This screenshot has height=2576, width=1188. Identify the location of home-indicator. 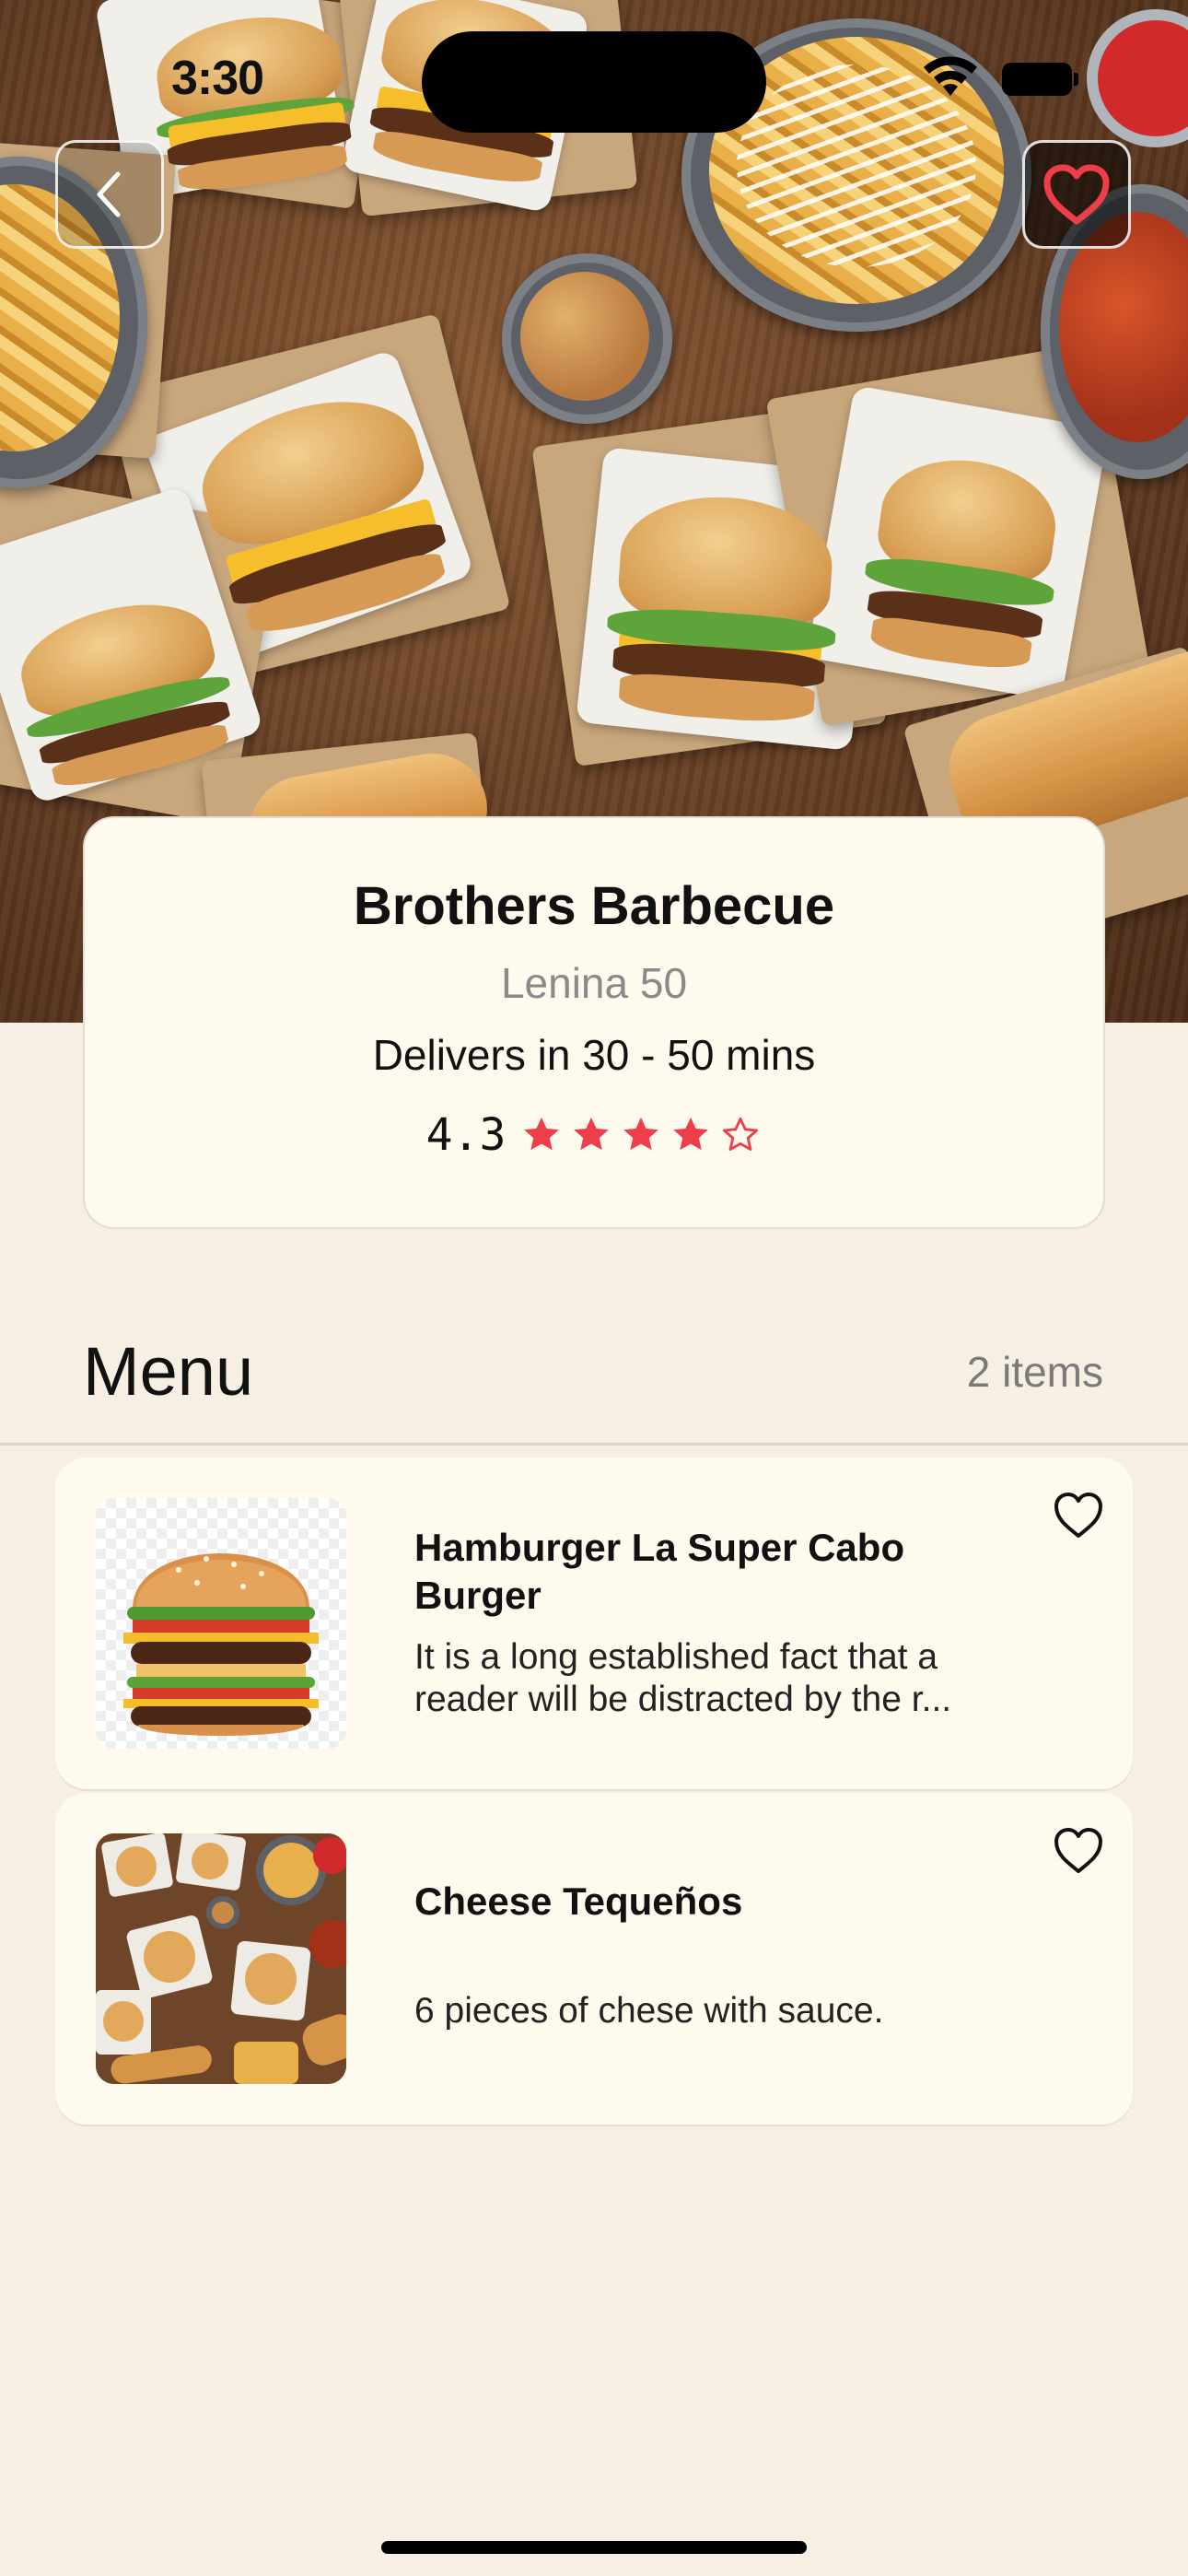
(594, 2547).